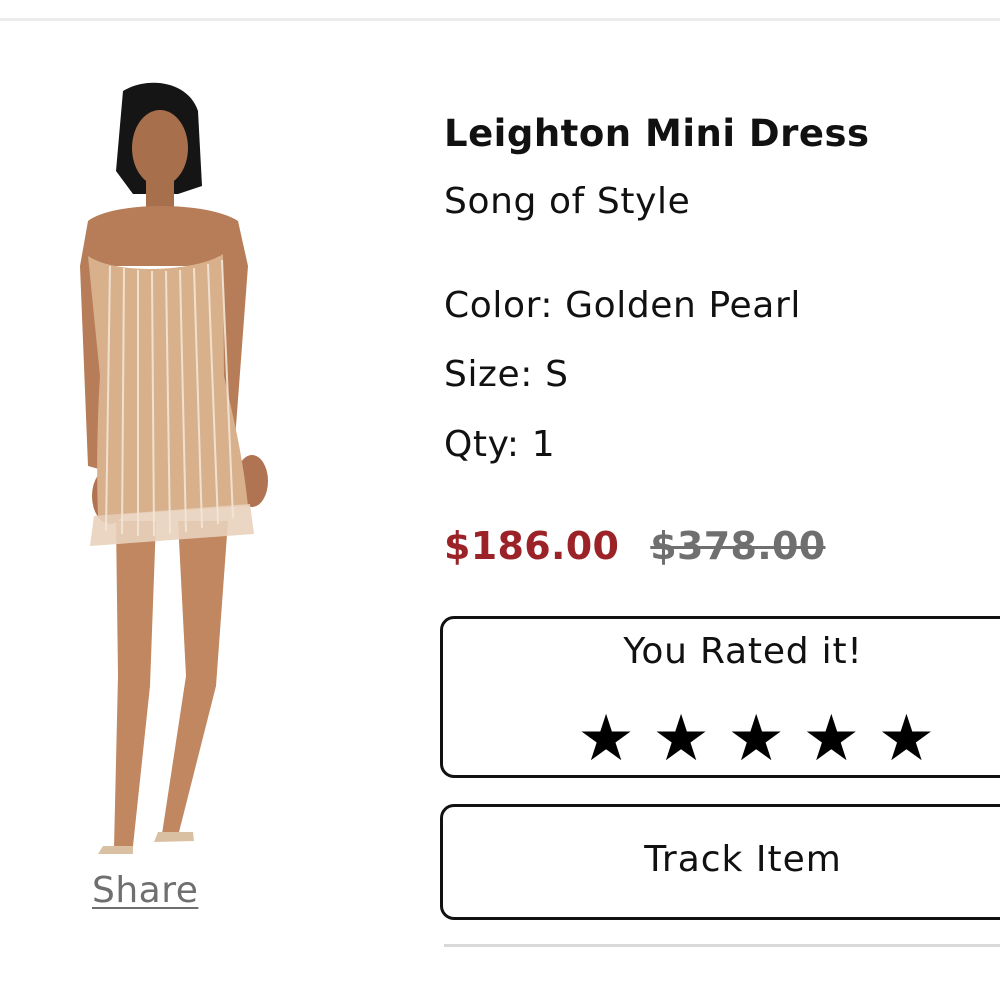  Describe the element at coordinates (657, 133) in the screenshot. I see `product-title: Leighton Mini Dress` at that location.